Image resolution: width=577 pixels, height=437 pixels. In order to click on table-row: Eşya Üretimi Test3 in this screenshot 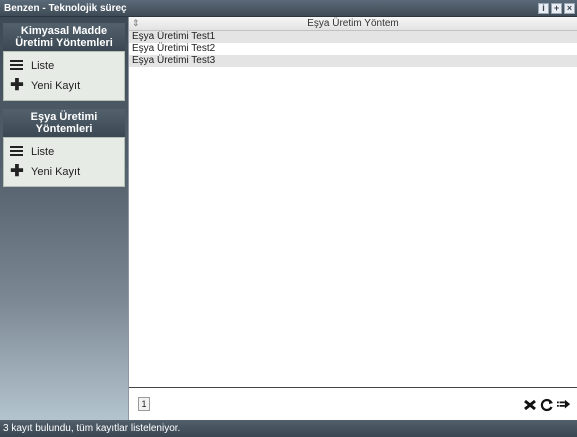, I will do `click(353, 61)`.